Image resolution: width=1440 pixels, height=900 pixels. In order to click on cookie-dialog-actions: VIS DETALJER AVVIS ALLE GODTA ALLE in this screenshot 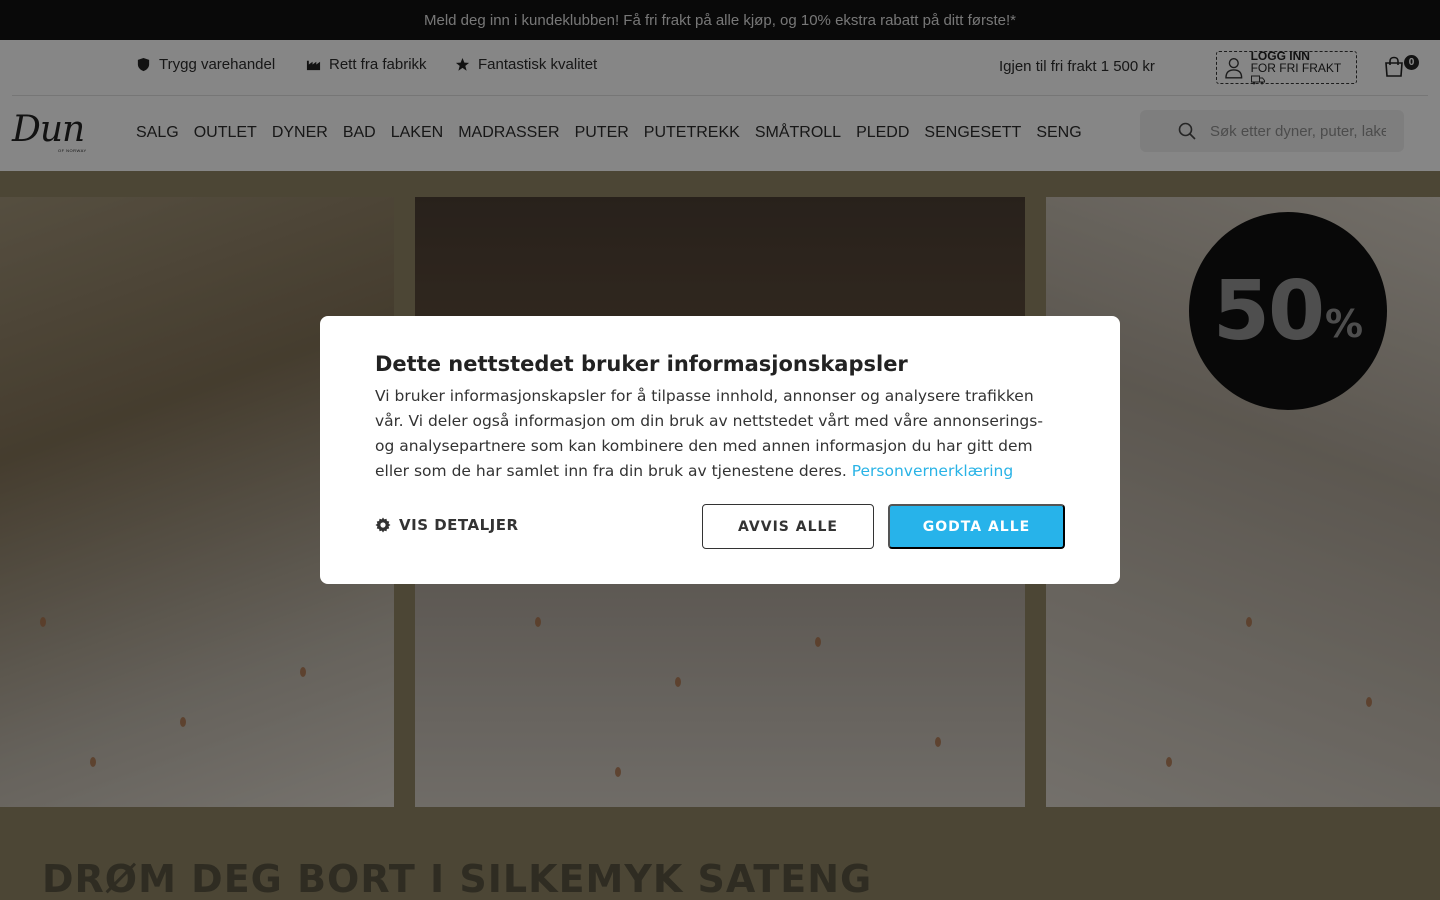, I will do `click(720, 526)`.